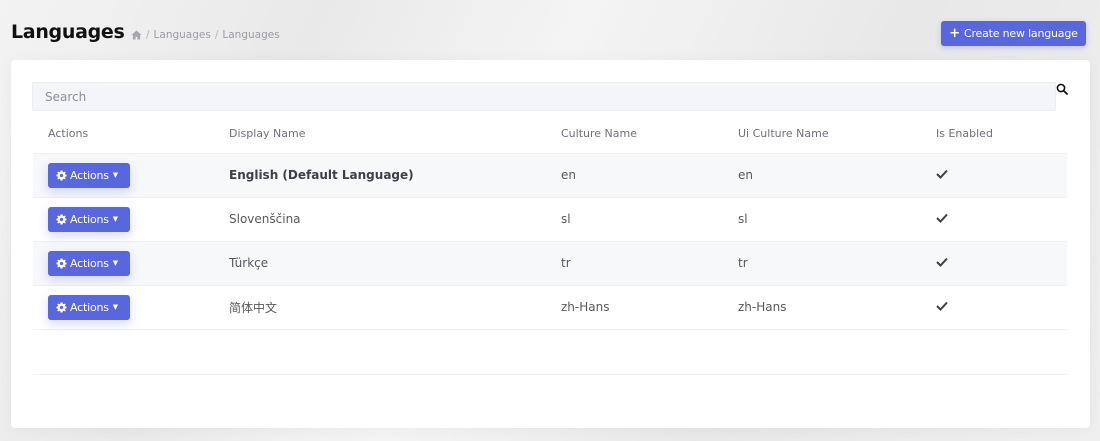 This screenshot has height=441, width=1100. What do you see at coordinates (544, 96) in the screenshot?
I see `search-input` at bounding box center [544, 96].